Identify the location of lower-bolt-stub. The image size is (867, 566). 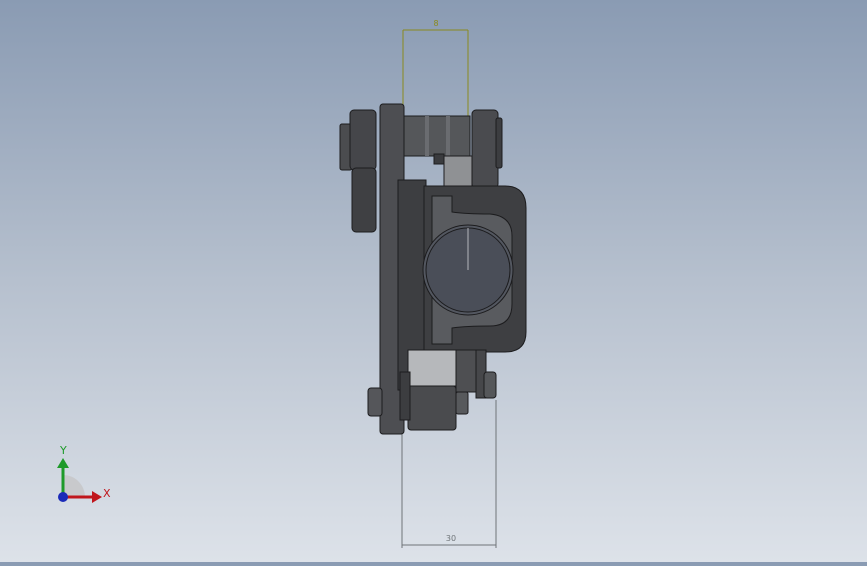
(462, 403).